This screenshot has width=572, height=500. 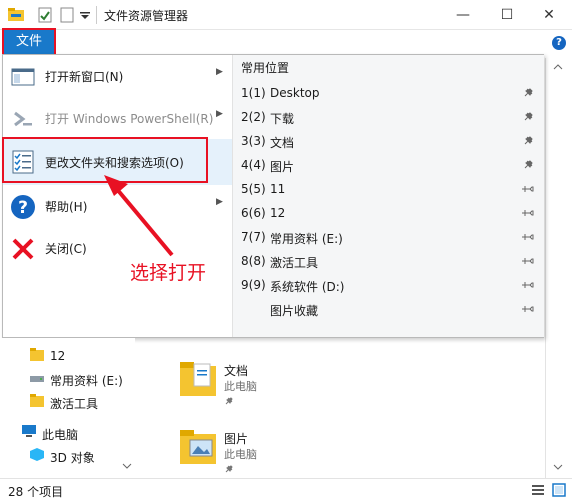 What do you see at coordinates (236, 439) in the screenshot?
I see `content-item-title: 图片` at bounding box center [236, 439].